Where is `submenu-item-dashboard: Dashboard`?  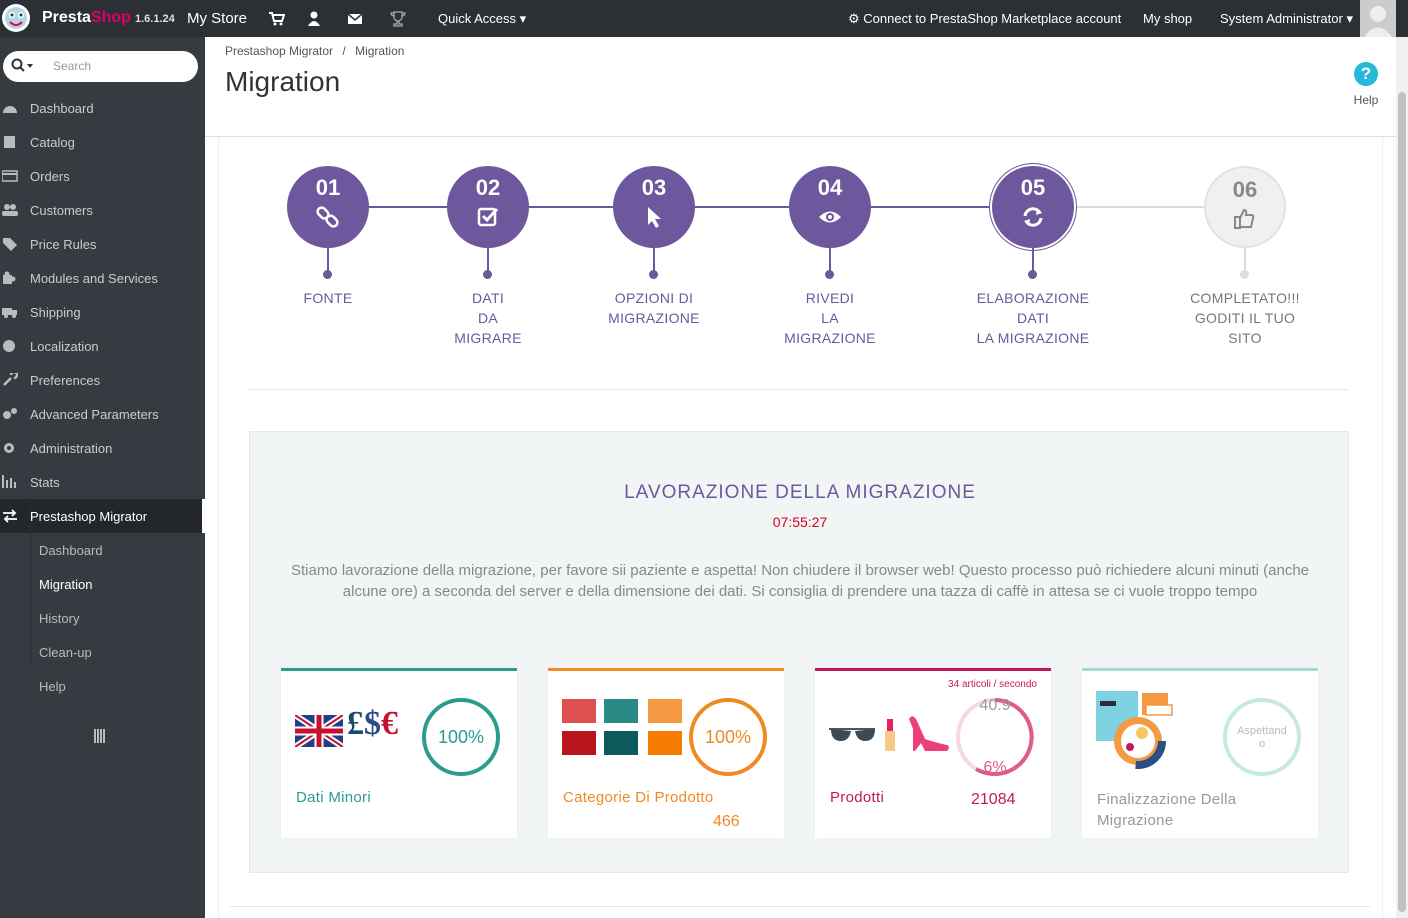 submenu-item-dashboard: Dashboard is located at coordinates (71, 550).